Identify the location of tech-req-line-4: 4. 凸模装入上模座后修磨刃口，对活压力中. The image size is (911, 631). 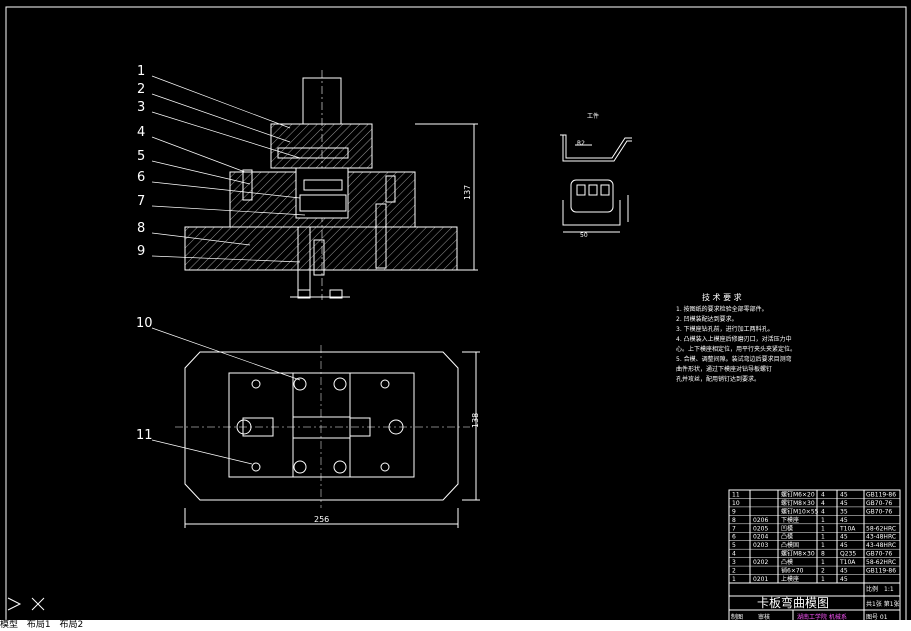
(734, 339).